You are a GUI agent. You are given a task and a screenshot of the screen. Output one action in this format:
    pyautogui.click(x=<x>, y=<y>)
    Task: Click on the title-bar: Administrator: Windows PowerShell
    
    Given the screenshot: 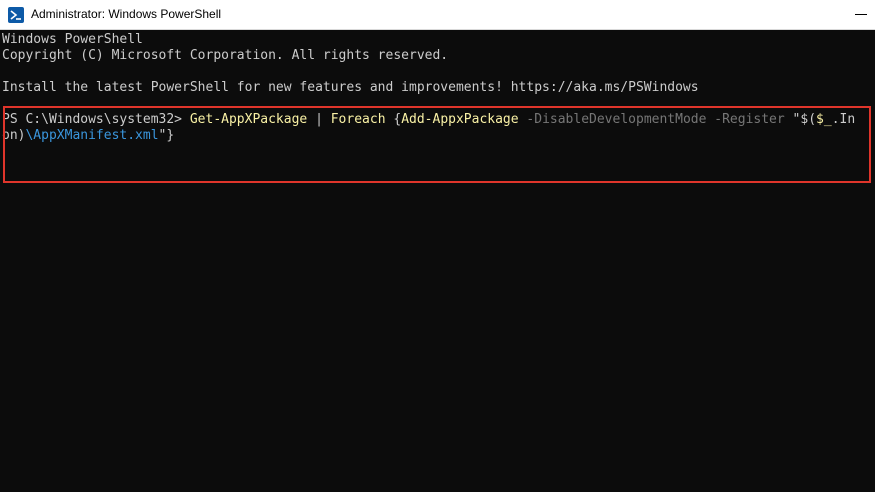 What is the action you would take?
    pyautogui.click(x=437, y=15)
    